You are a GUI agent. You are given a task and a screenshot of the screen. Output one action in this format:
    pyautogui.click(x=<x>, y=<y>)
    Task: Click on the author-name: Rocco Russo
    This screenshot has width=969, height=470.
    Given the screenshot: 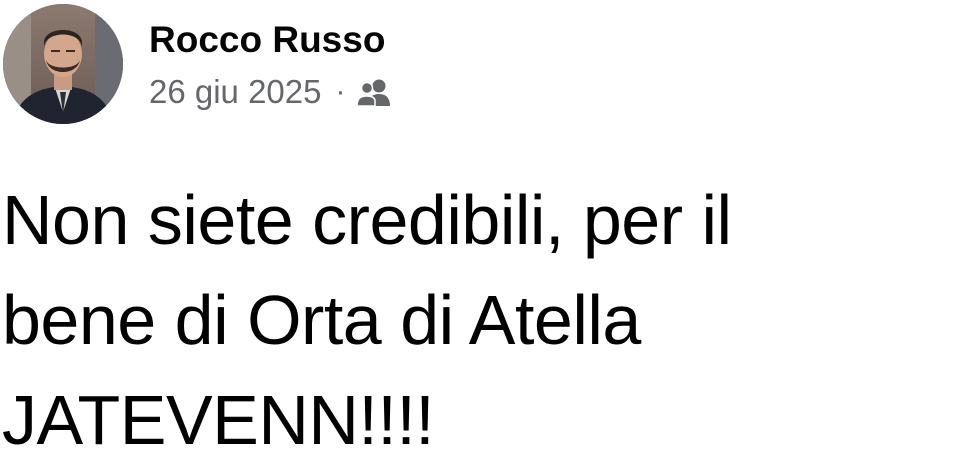 What is the action you would take?
    pyautogui.click(x=270, y=40)
    